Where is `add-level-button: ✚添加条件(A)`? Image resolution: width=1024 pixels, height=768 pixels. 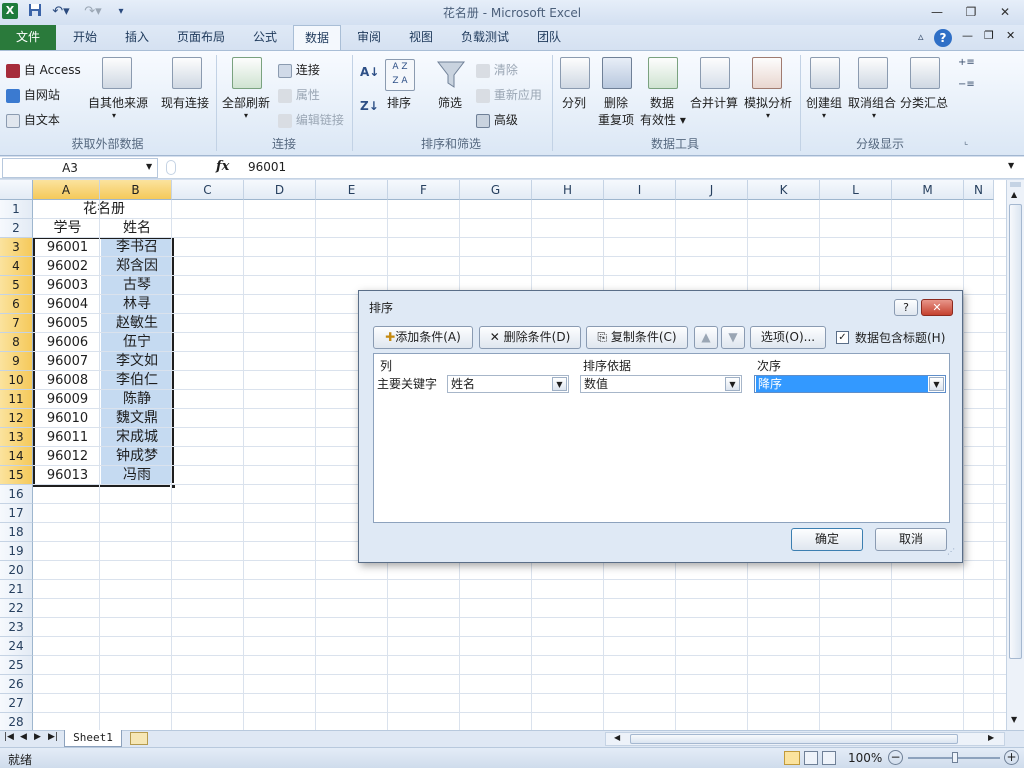
add-level-button: ✚添加条件(A) is located at coordinates (423, 337).